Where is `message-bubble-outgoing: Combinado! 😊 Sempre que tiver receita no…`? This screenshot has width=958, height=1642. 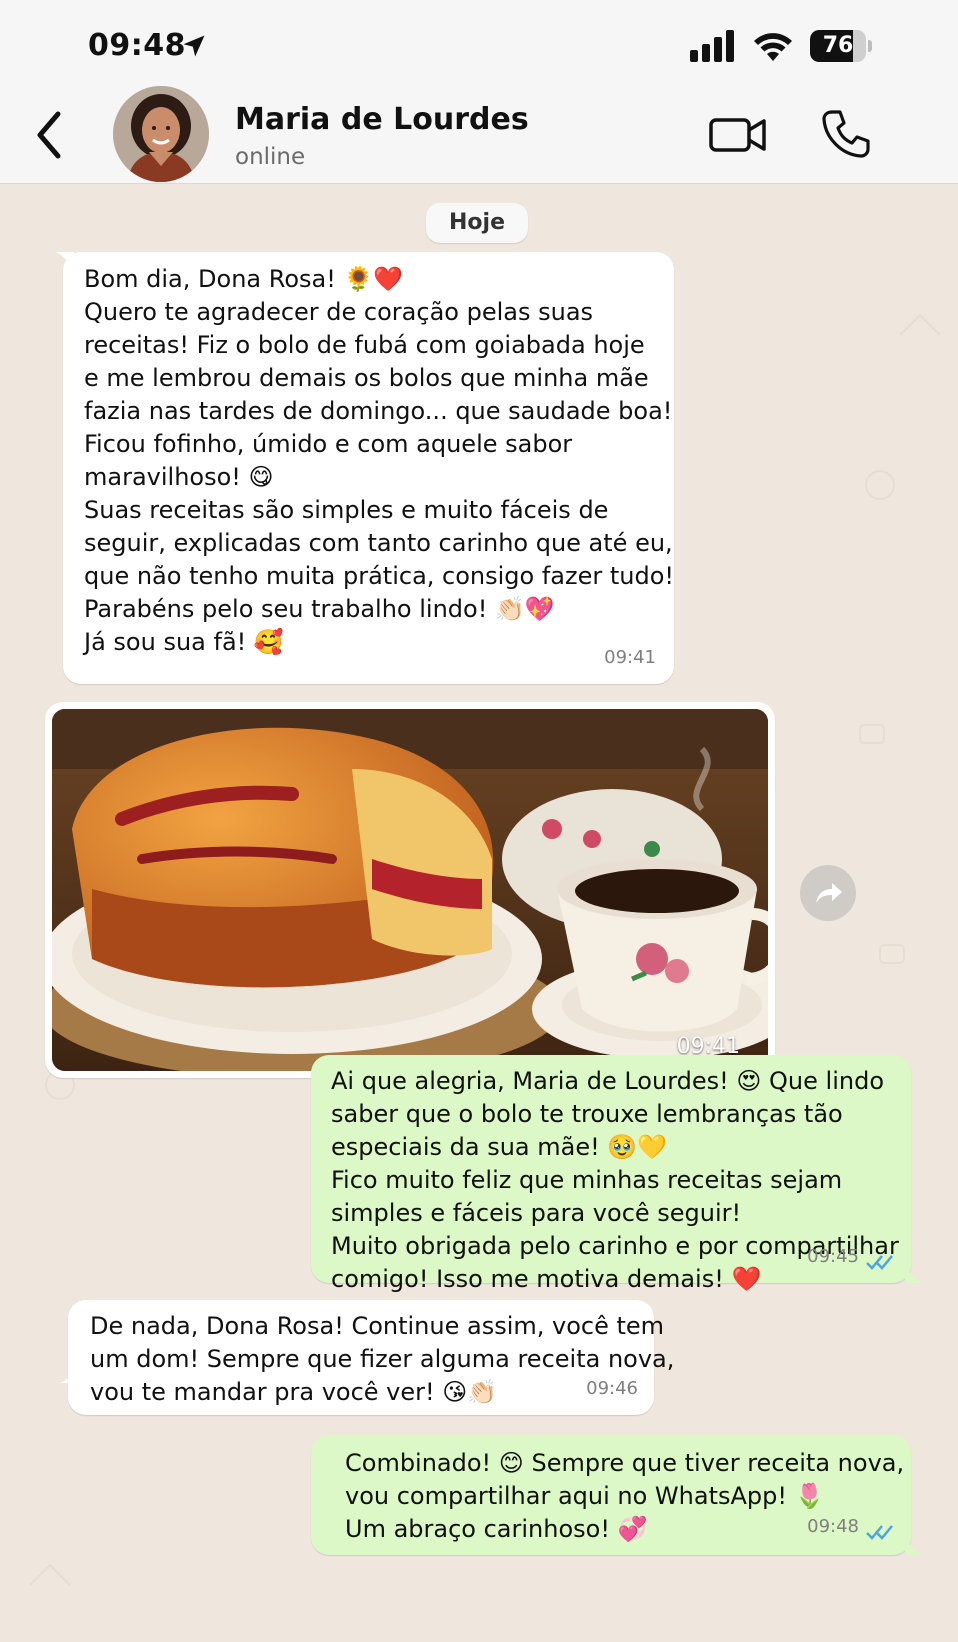 message-bubble-outgoing: Combinado! 😊 Sempre que tiver receita no… is located at coordinates (611, 1495).